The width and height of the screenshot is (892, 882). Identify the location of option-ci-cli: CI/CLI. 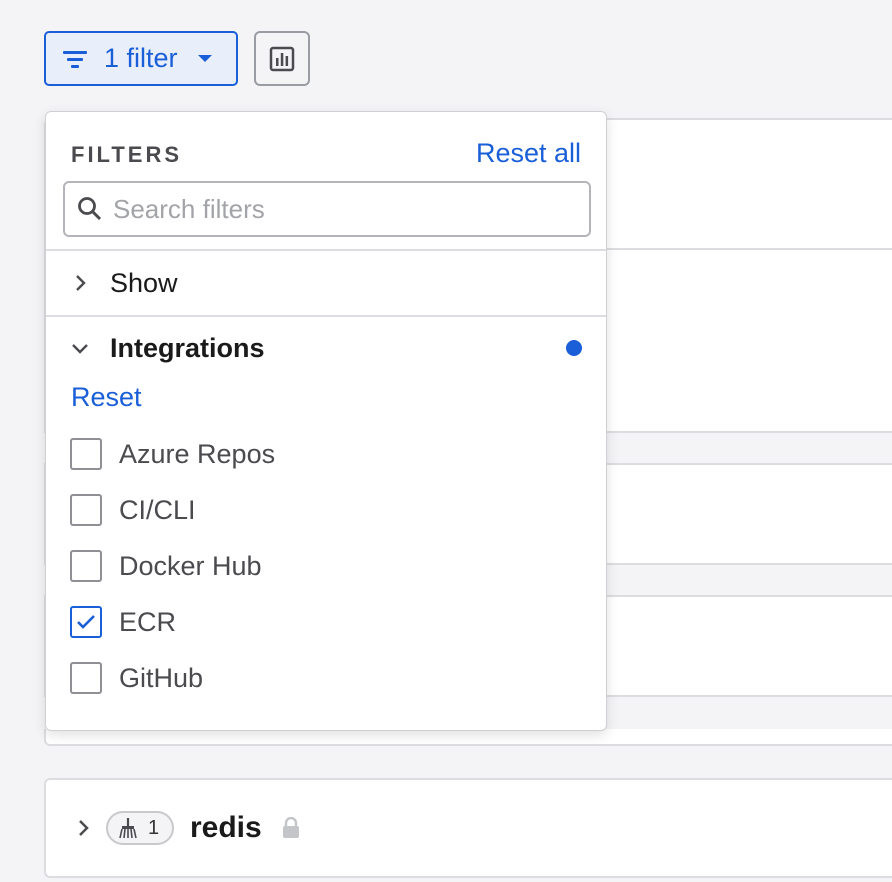
(133, 510).